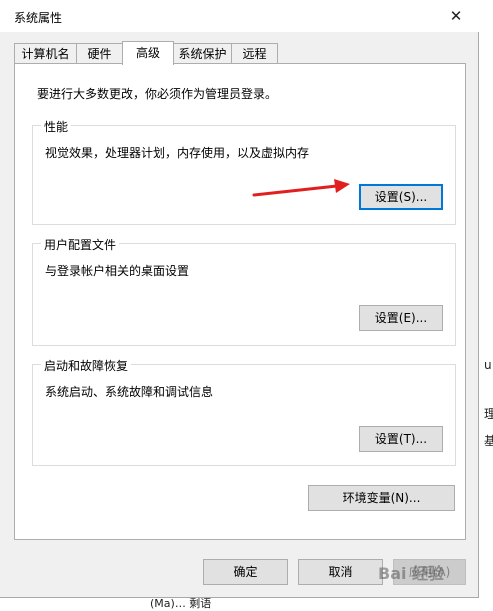 The image size is (493, 611). I want to click on background-text: 理, so click(488, 414).